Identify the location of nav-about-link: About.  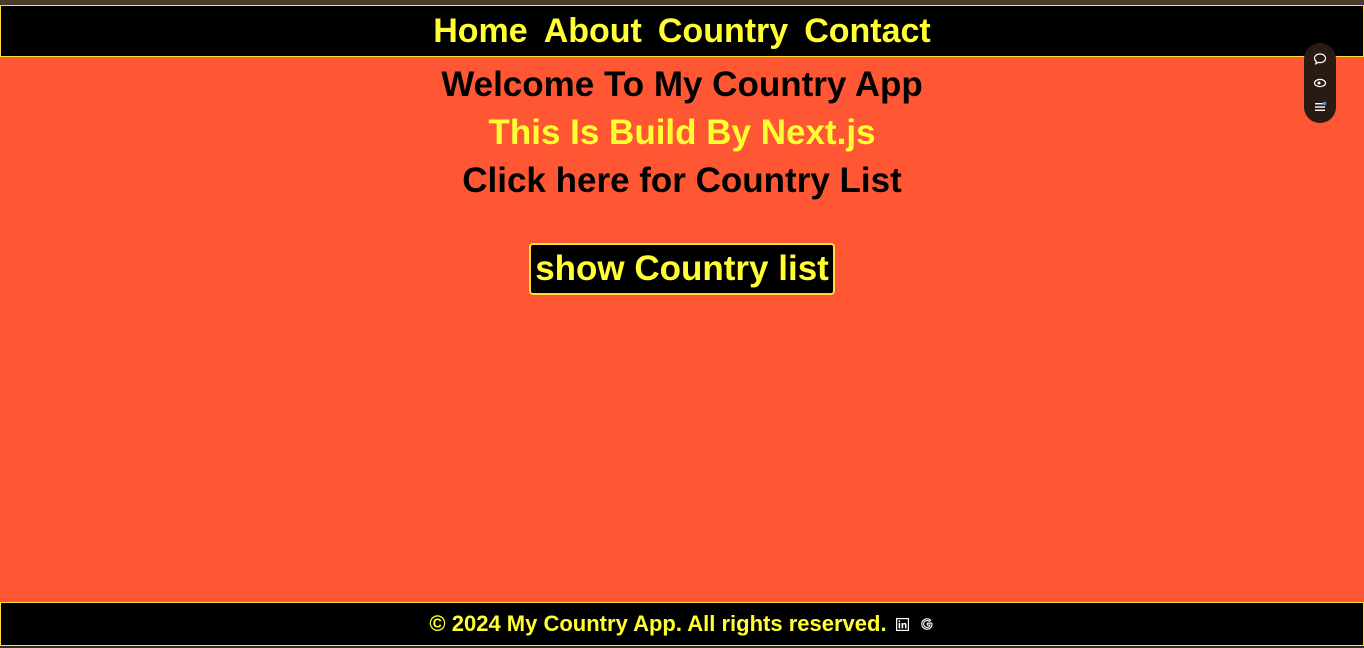
(593, 31).